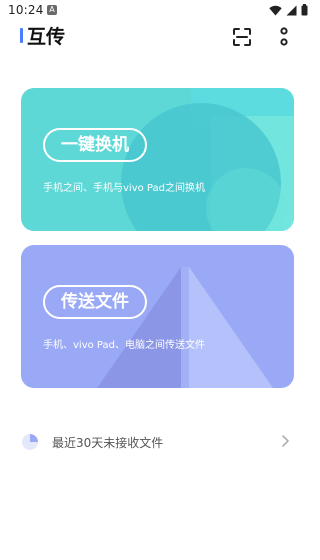 This screenshot has width=320, height=560. I want to click on status-icons, so click(288, 10).